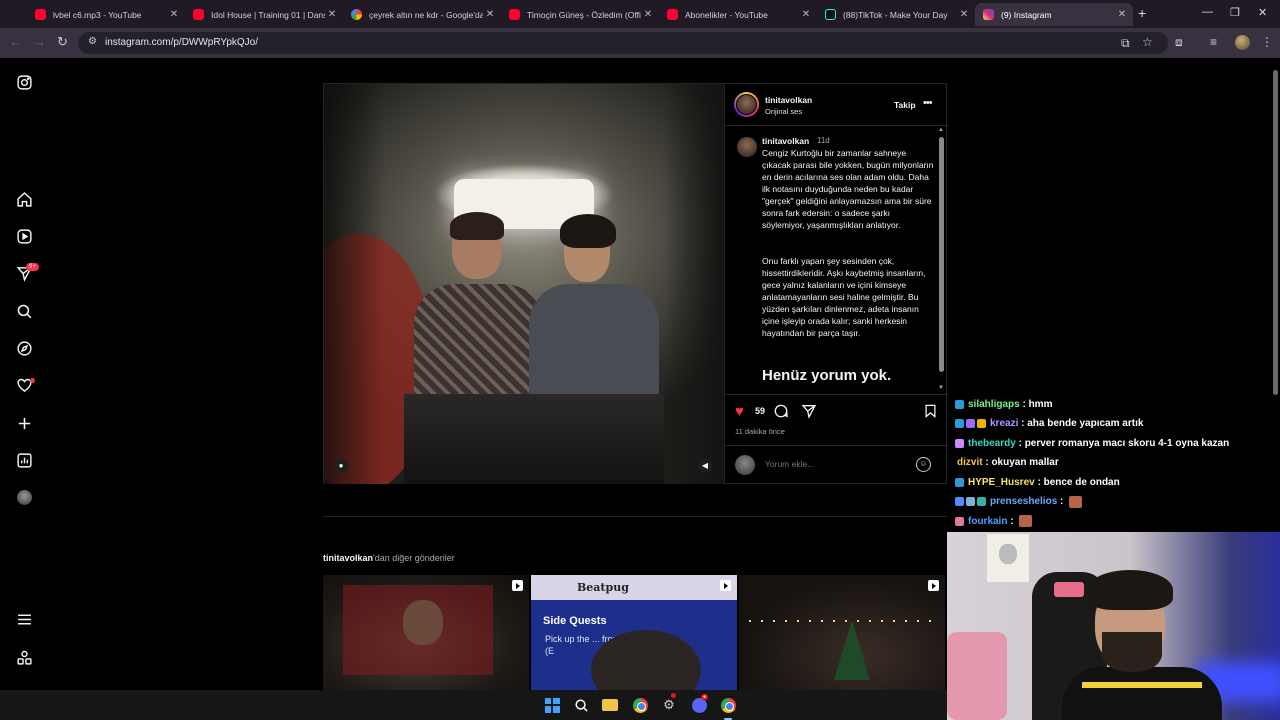 Image resolution: width=1280 pixels, height=720 pixels. What do you see at coordinates (1054, 14) in the screenshot?
I see `browser-tab: (9) Instagram ✕` at bounding box center [1054, 14].